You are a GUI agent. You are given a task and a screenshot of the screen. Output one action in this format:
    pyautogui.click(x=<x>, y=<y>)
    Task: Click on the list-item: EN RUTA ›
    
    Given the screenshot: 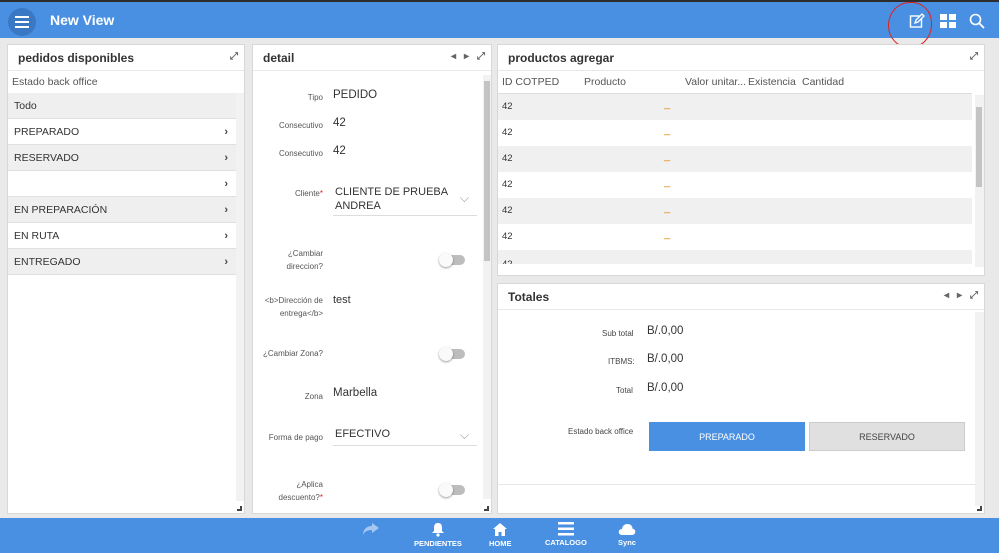 What is the action you would take?
    pyautogui.click(x=122, y=236)
    